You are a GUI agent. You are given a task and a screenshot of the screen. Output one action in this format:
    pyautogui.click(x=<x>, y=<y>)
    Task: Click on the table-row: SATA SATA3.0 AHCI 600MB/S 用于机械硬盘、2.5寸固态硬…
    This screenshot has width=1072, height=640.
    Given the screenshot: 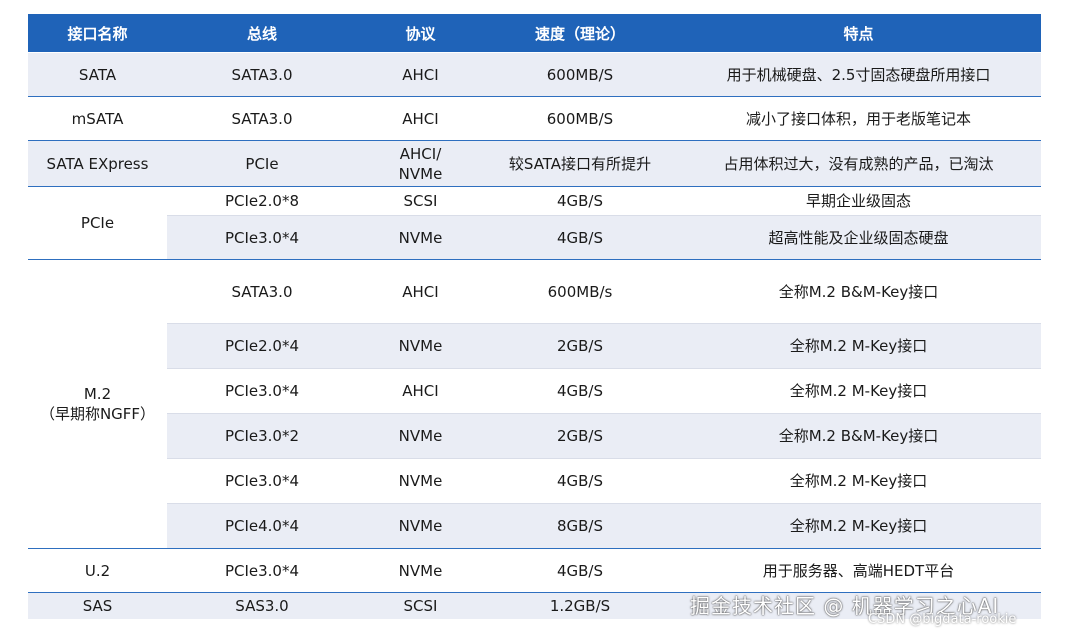 What is the action you would take?
    pyautogui.click(x=534, y=74)
    